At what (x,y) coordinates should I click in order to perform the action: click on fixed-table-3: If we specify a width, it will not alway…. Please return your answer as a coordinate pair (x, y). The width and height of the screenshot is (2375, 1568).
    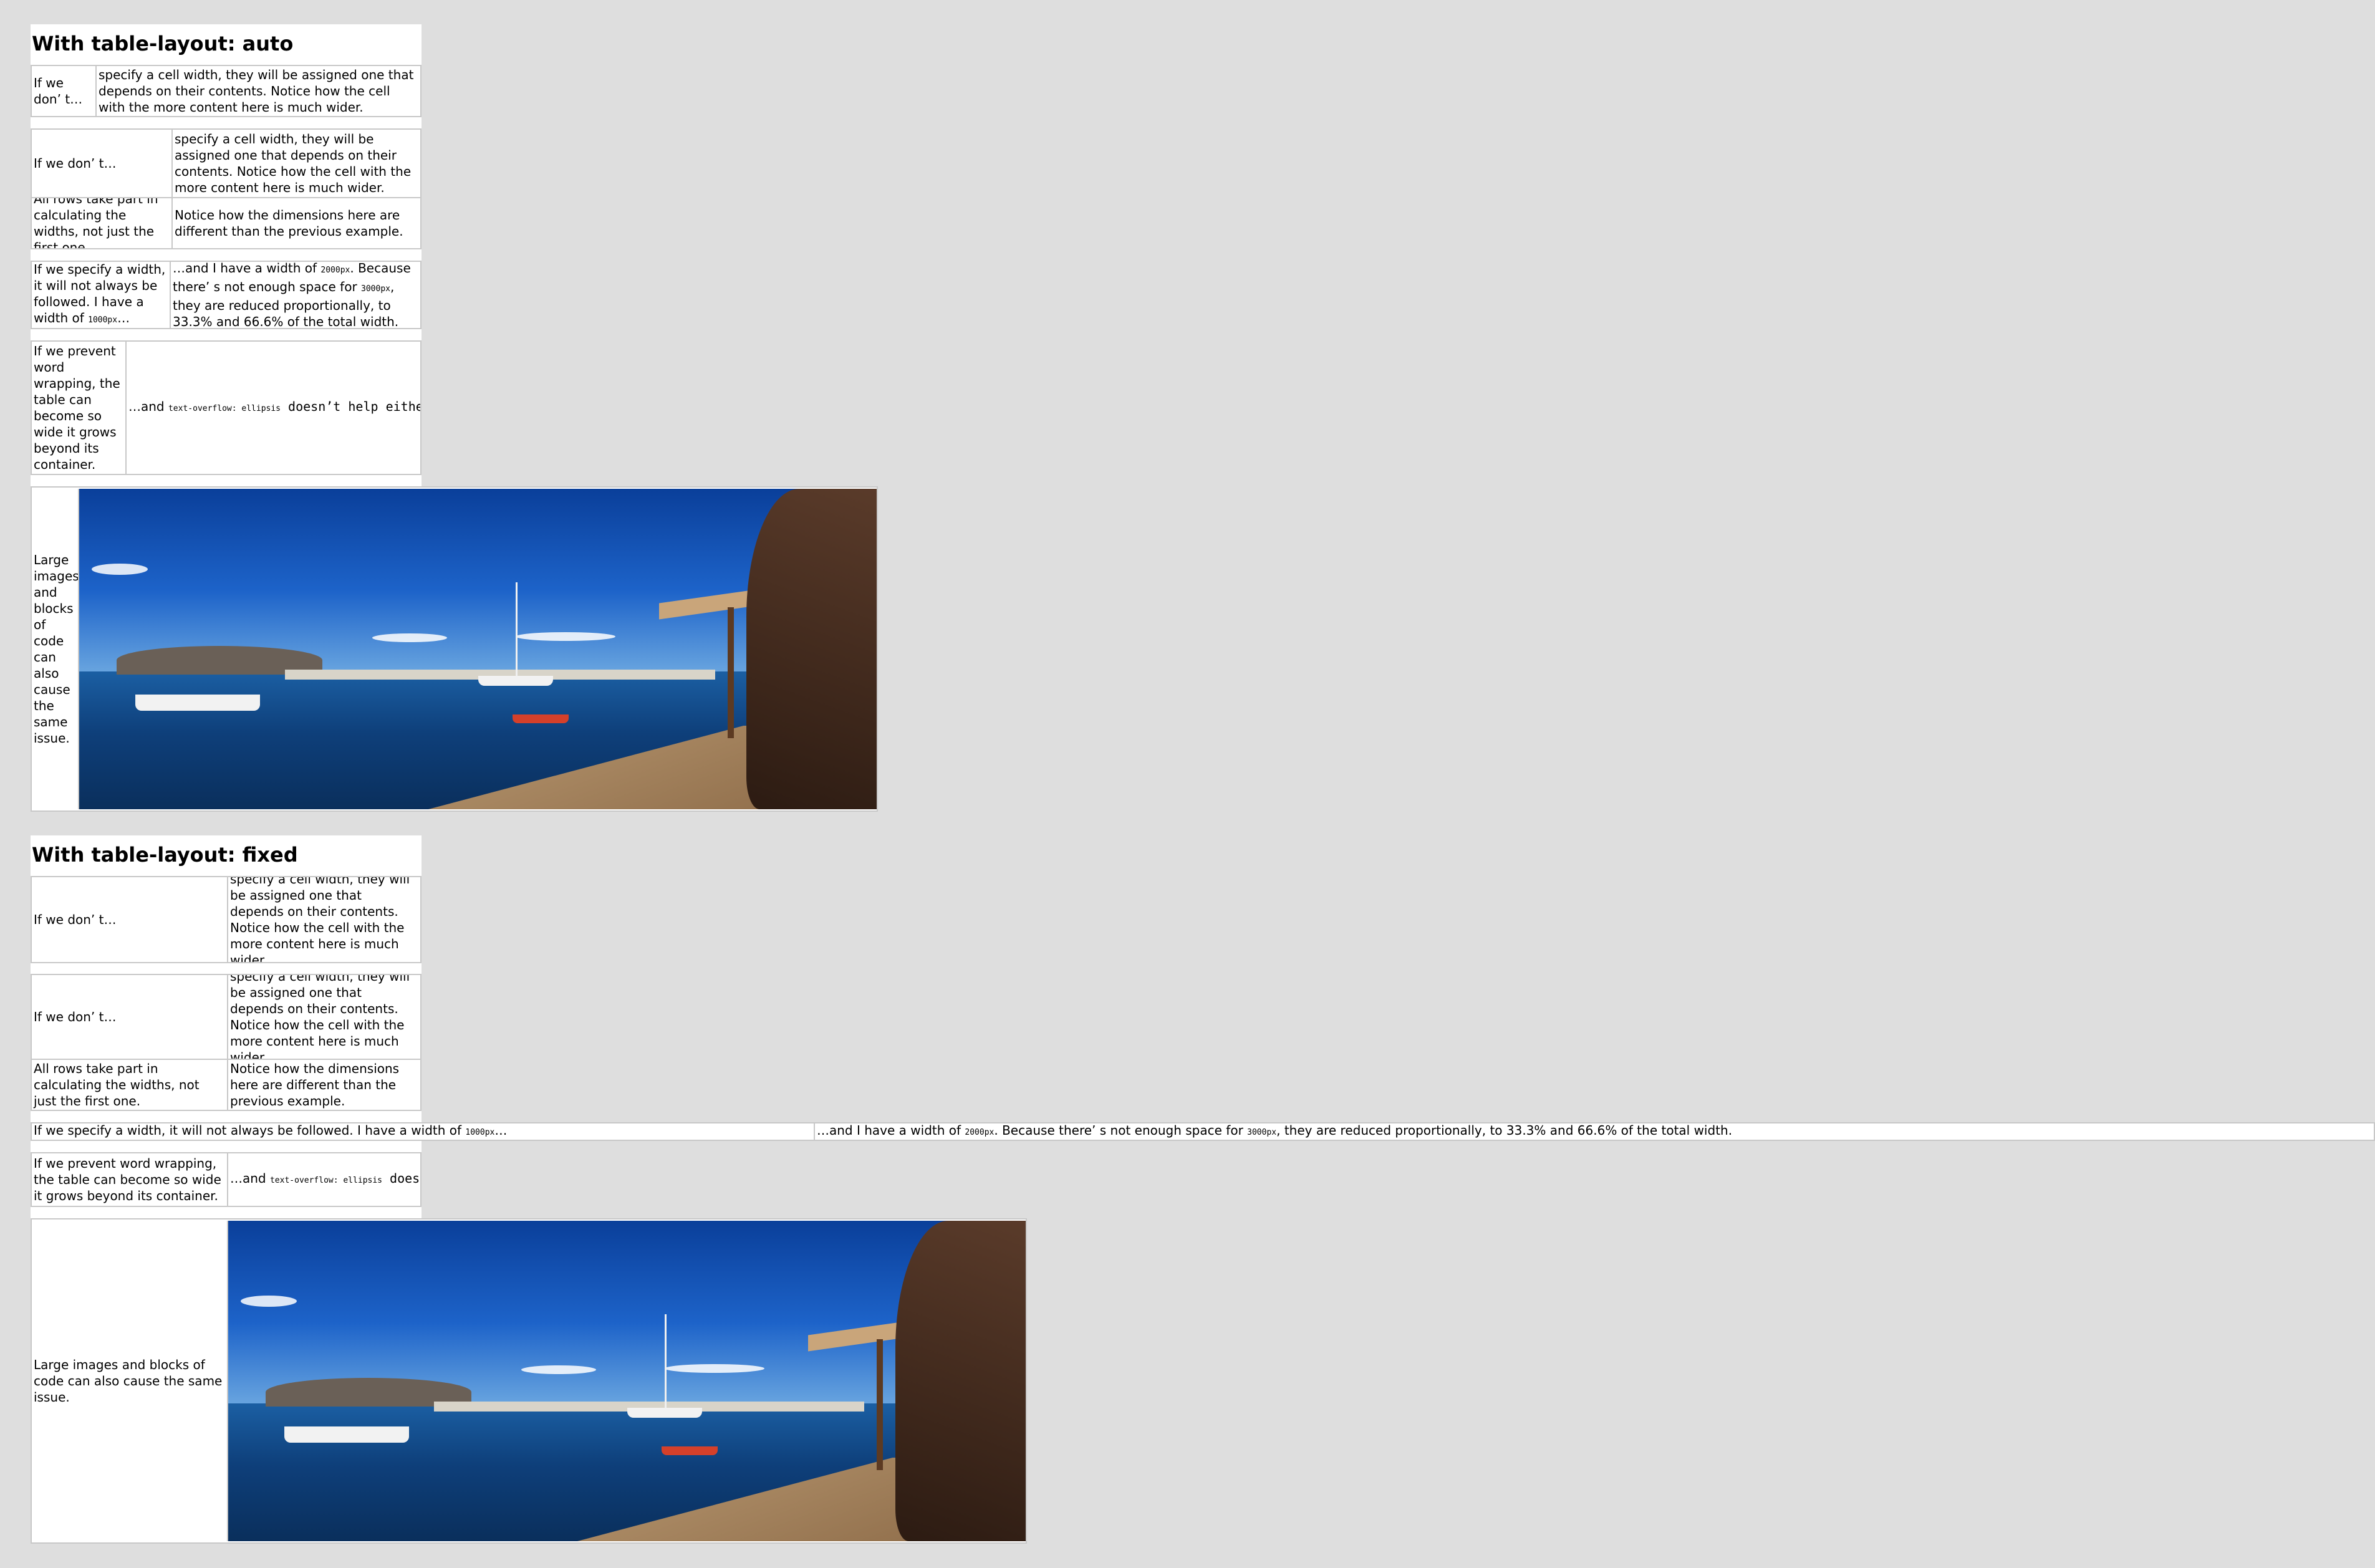
    Looking at the image, I should click on (1203, 1131).